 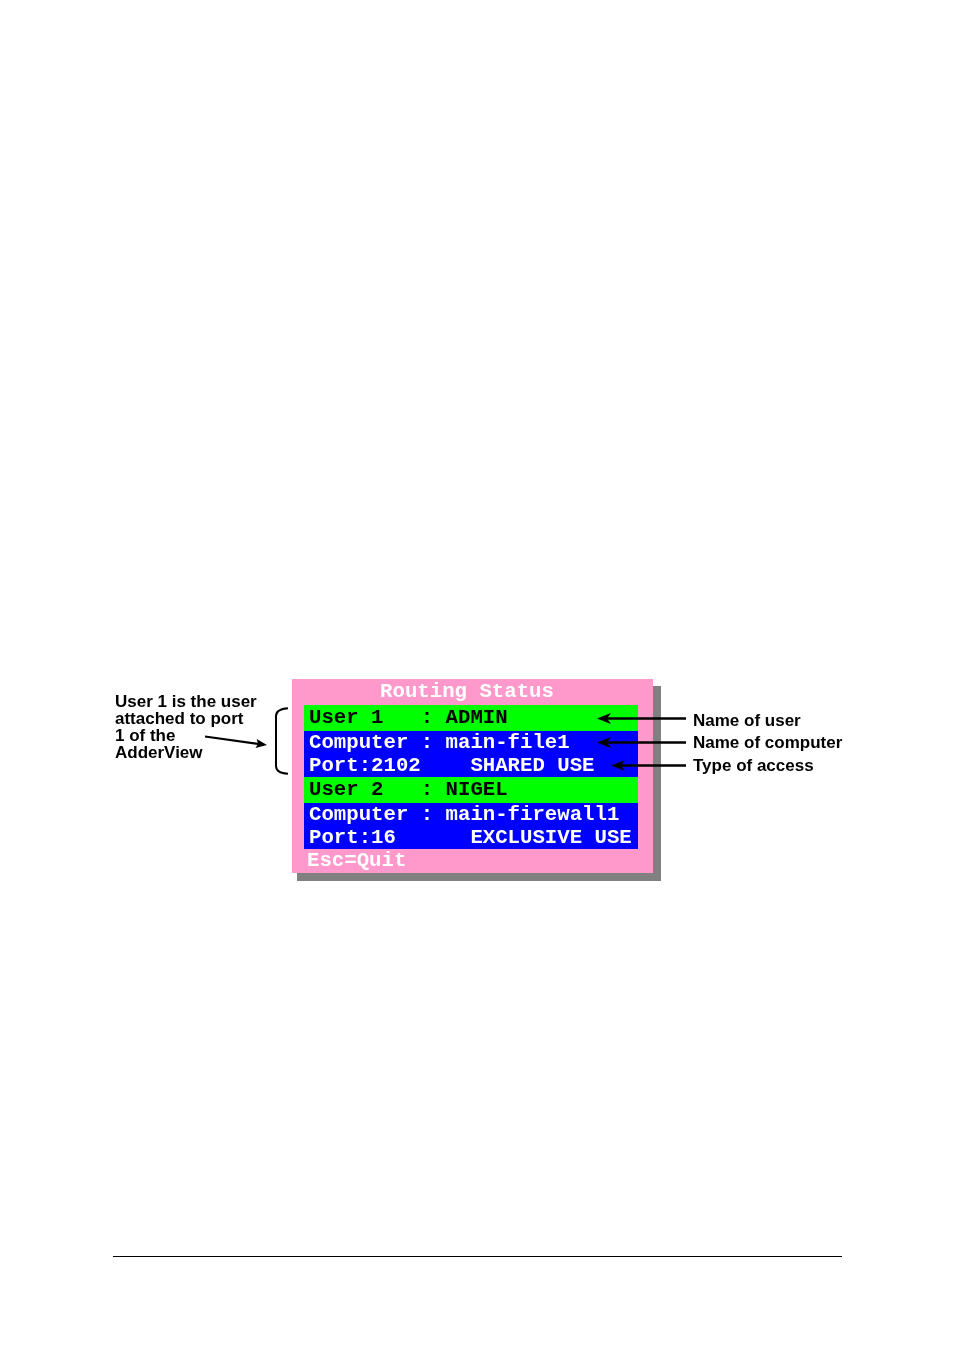 What do you see at coordinates (186, 701) in the screenshot?
I see `annotation-line: User 1 is the user` at bounding box center [186, 701].